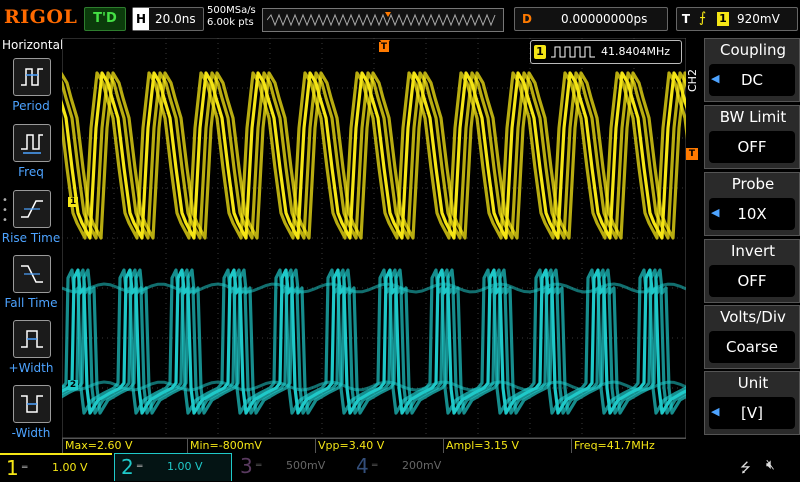 Image resolution: width=800 pixels, height=482 pixels. I want to click on ch2-coupling-icon: ═, so click(140, 467).